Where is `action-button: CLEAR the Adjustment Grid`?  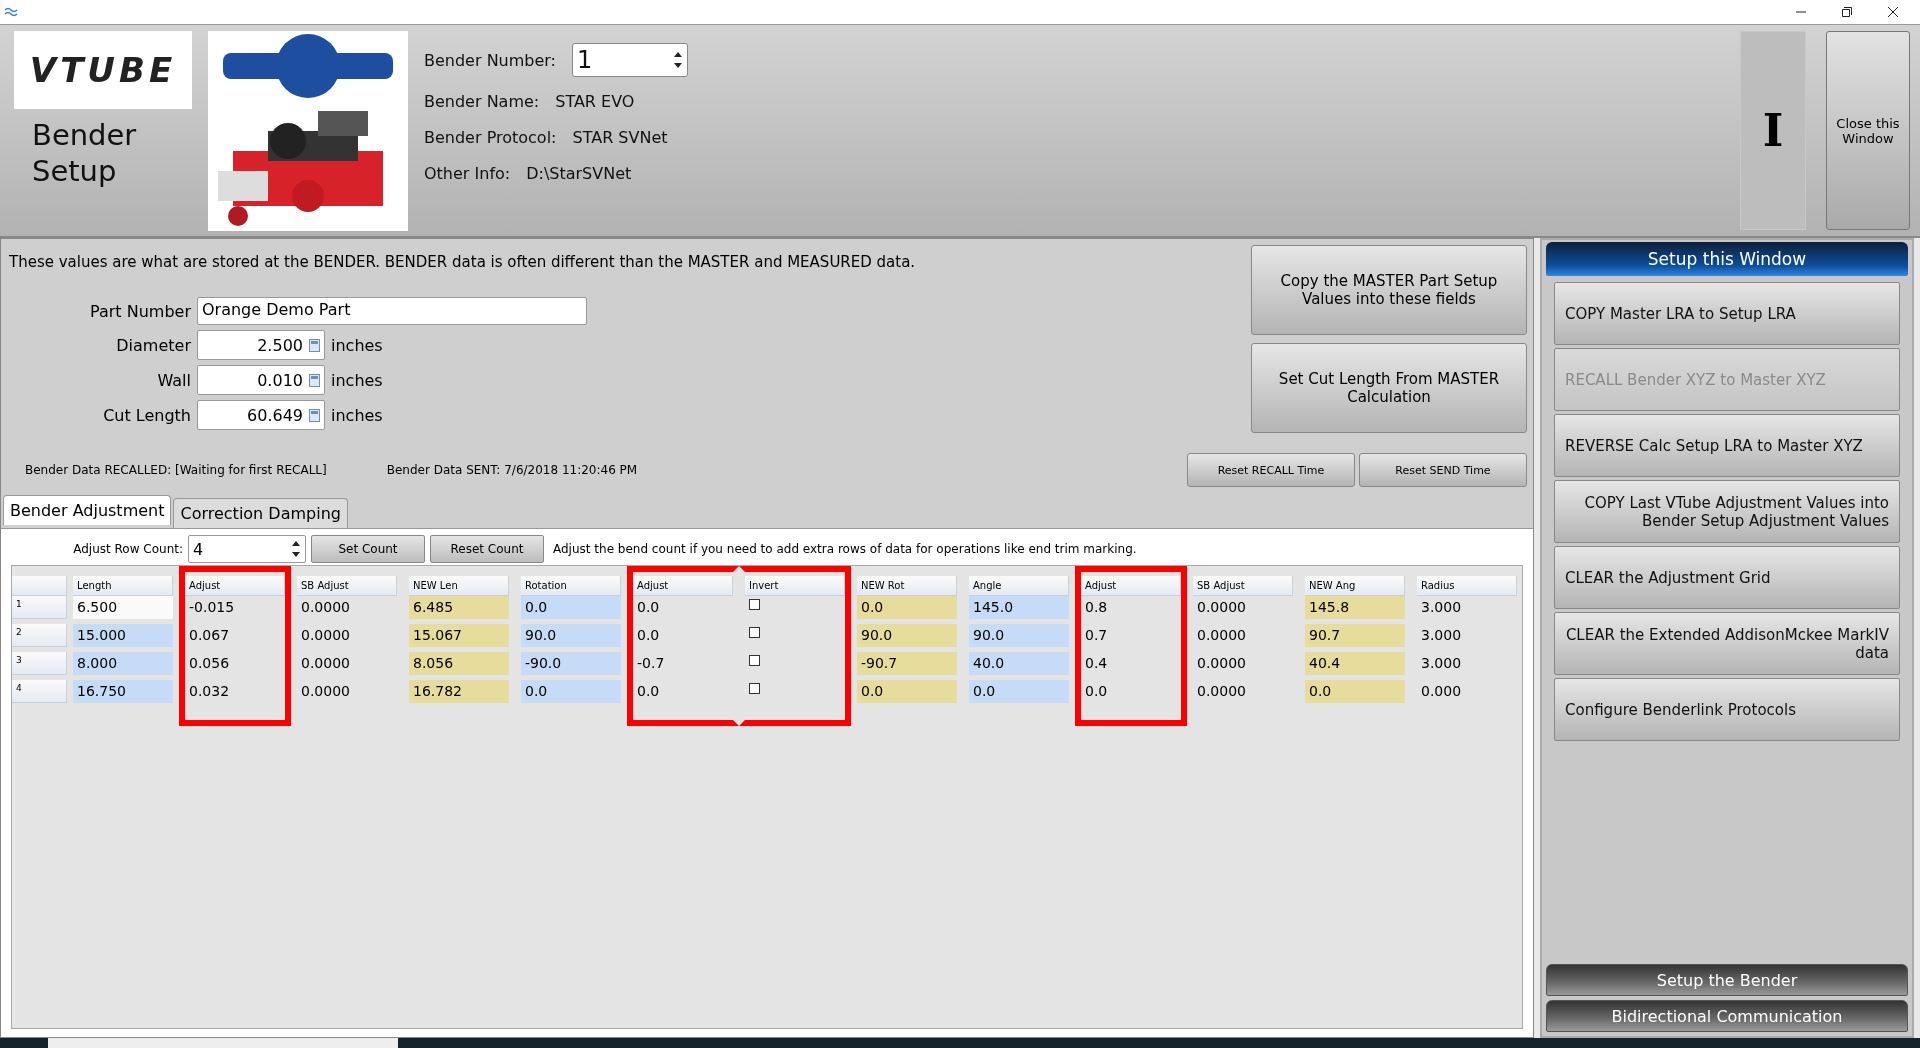
action-button: CLEAR the Adjustment Grid is located at coordinates (1727, 577).